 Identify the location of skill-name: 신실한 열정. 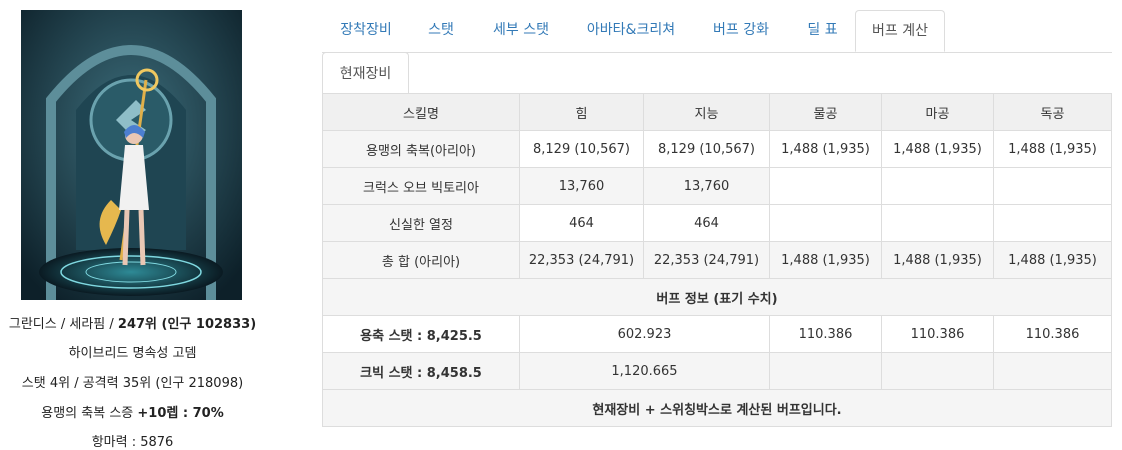
(421, 223).